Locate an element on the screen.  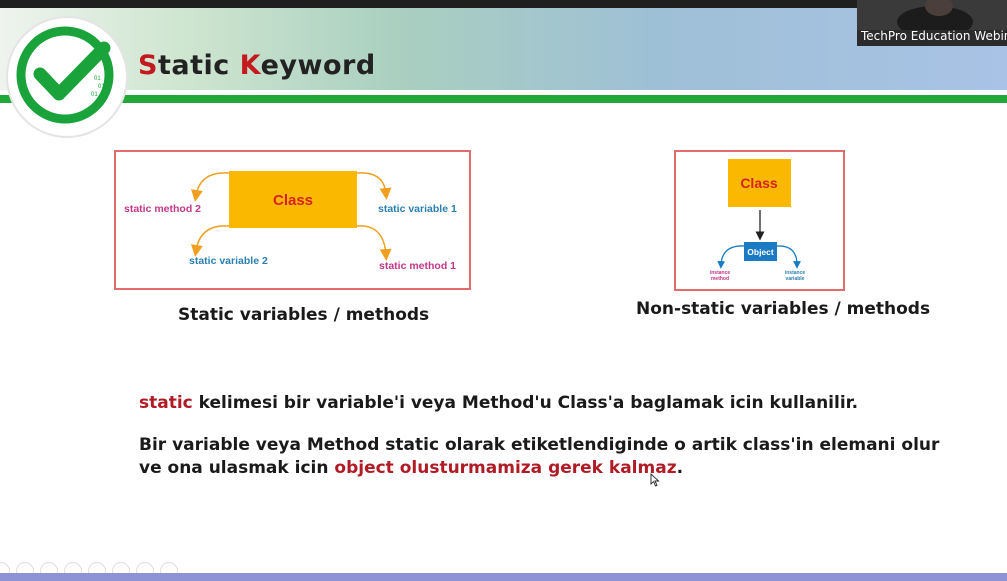
check-circle-icon: 01 01 01 is located at coordinates (65, 75).